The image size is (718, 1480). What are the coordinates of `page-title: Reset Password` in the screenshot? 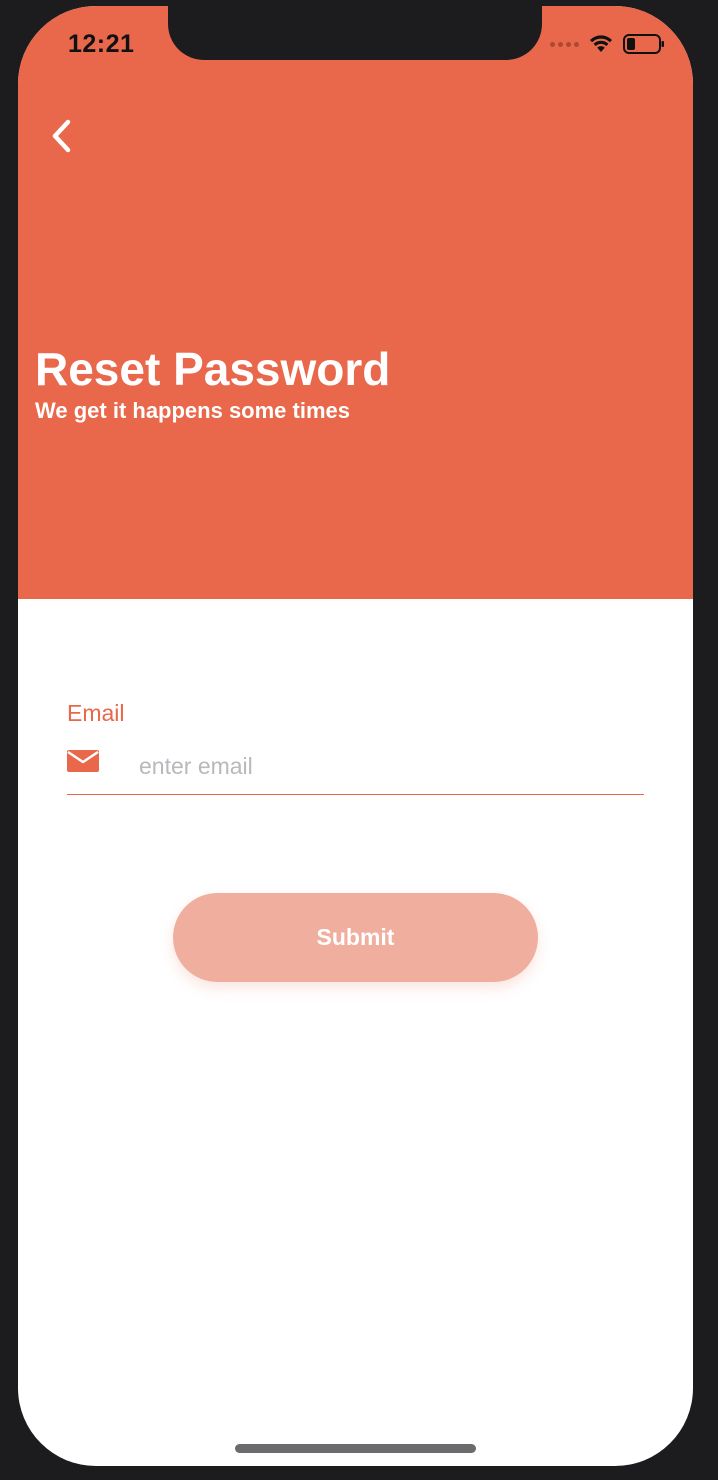 It's located at (213, 369).